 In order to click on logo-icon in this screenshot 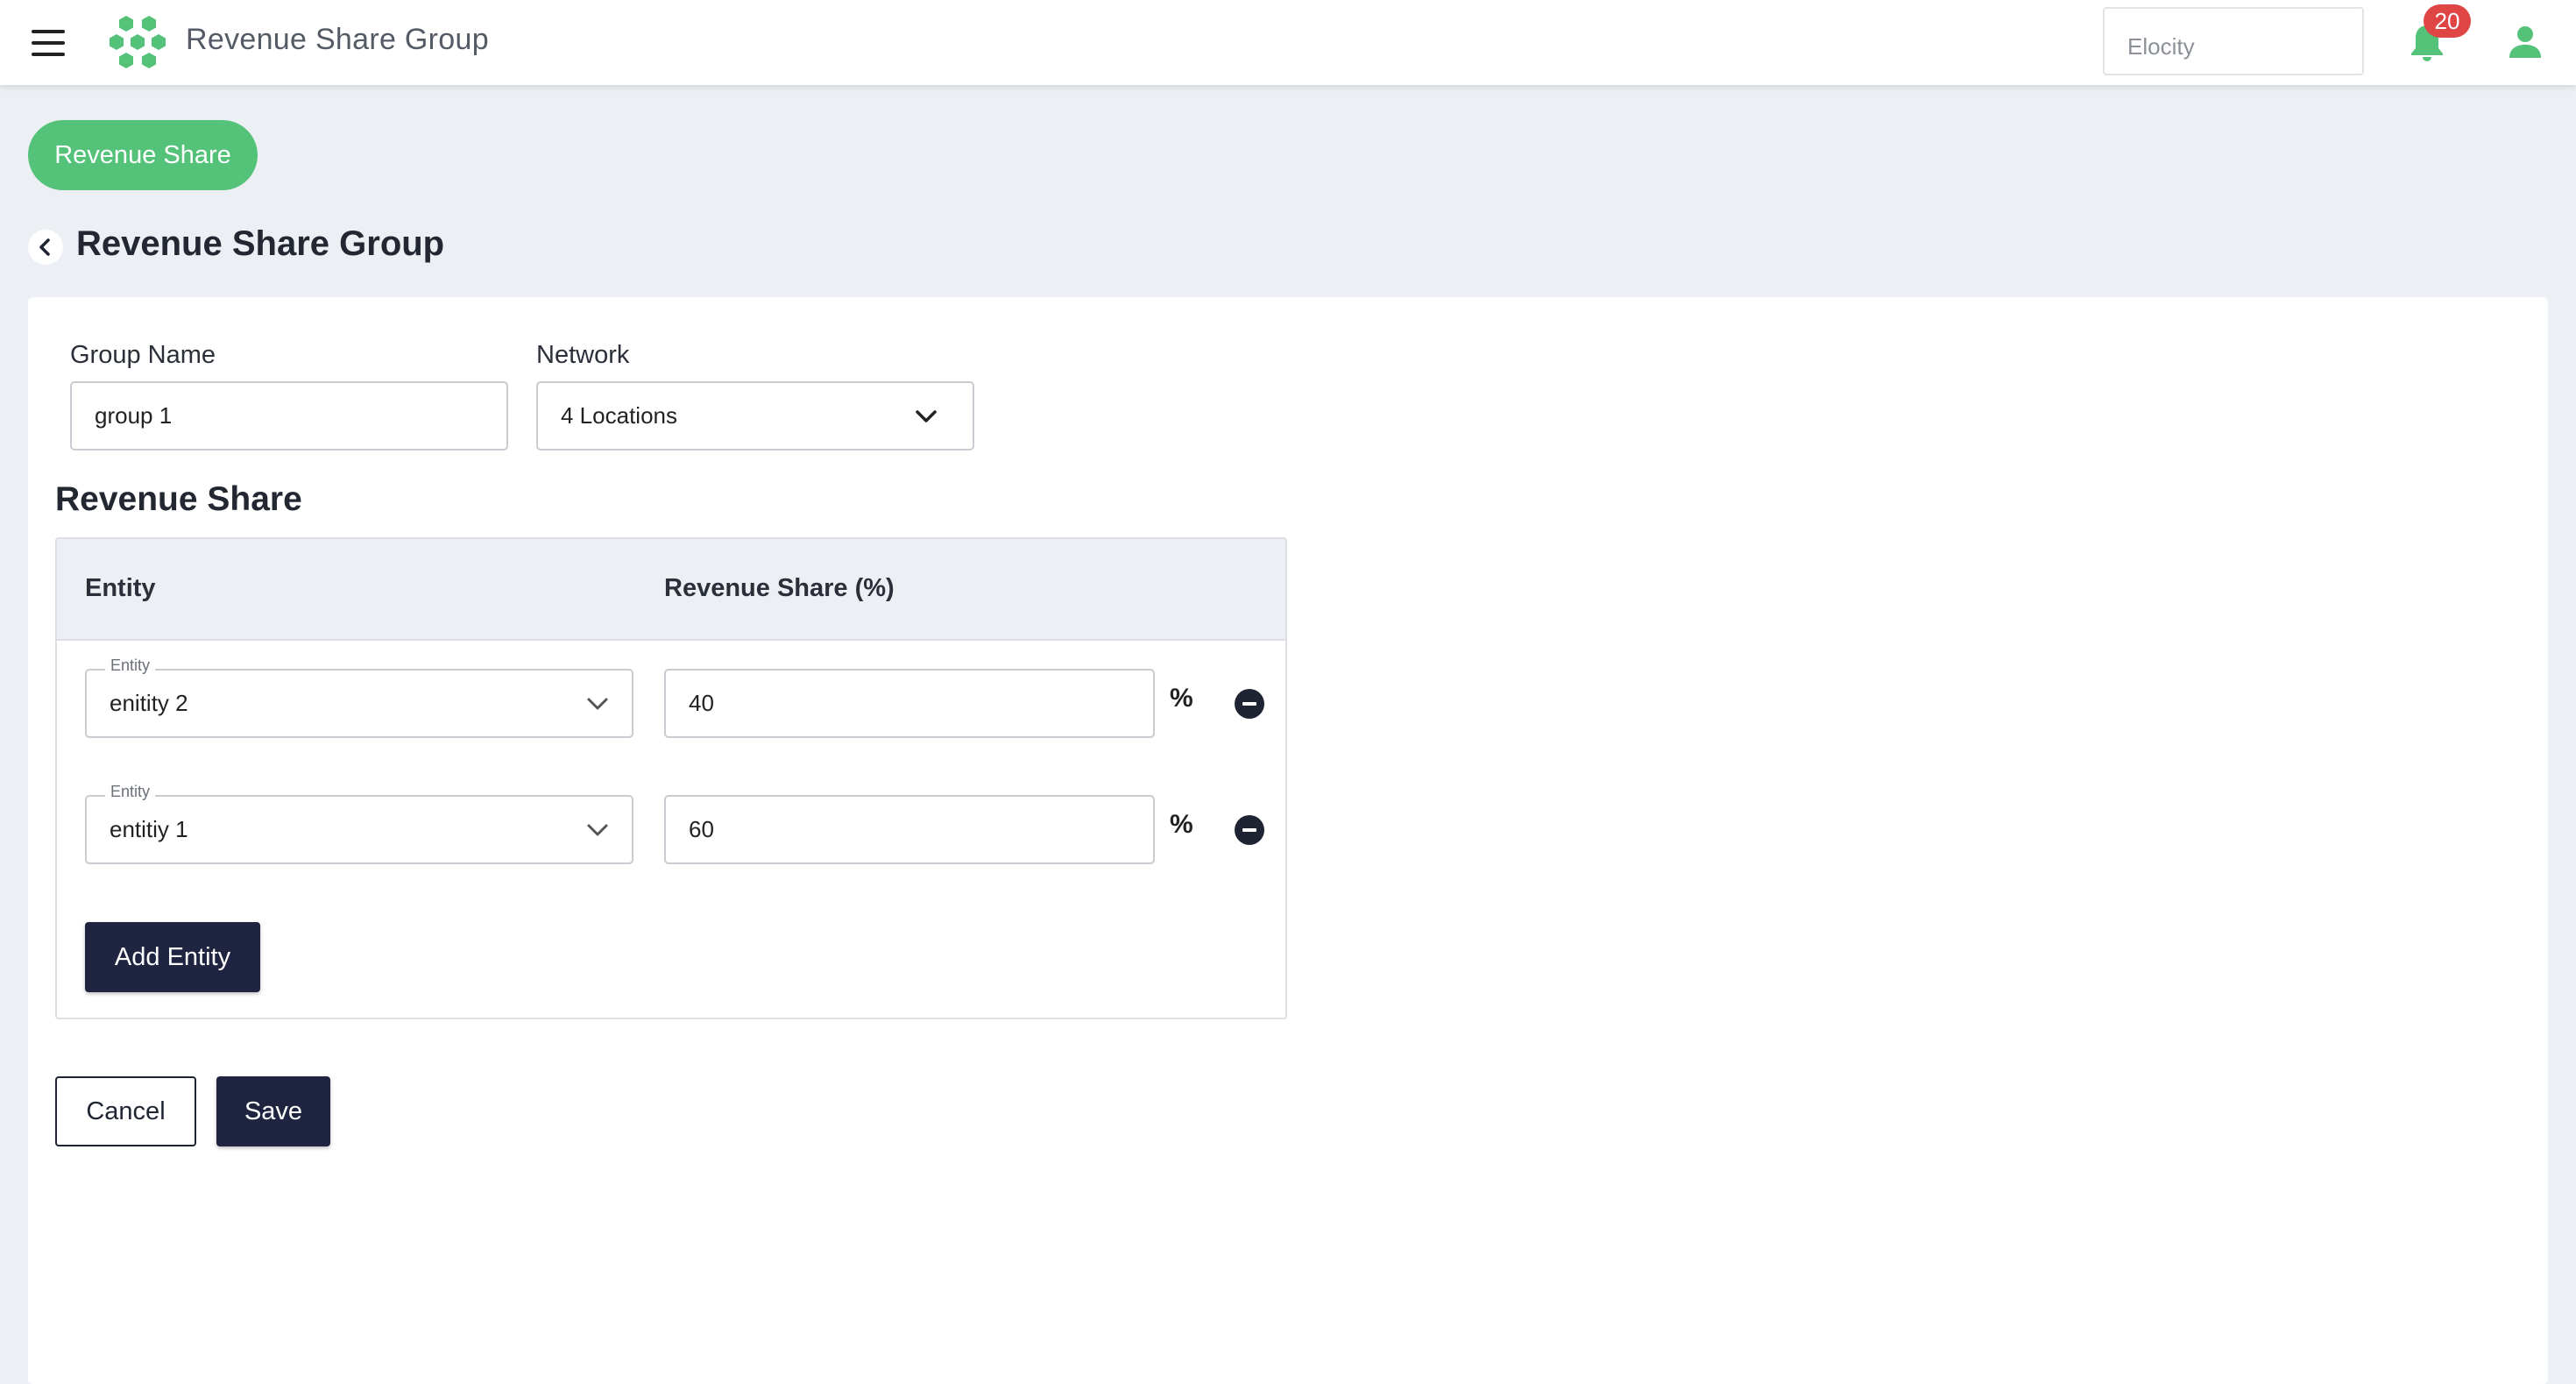, I will do `click(138, 42)`.